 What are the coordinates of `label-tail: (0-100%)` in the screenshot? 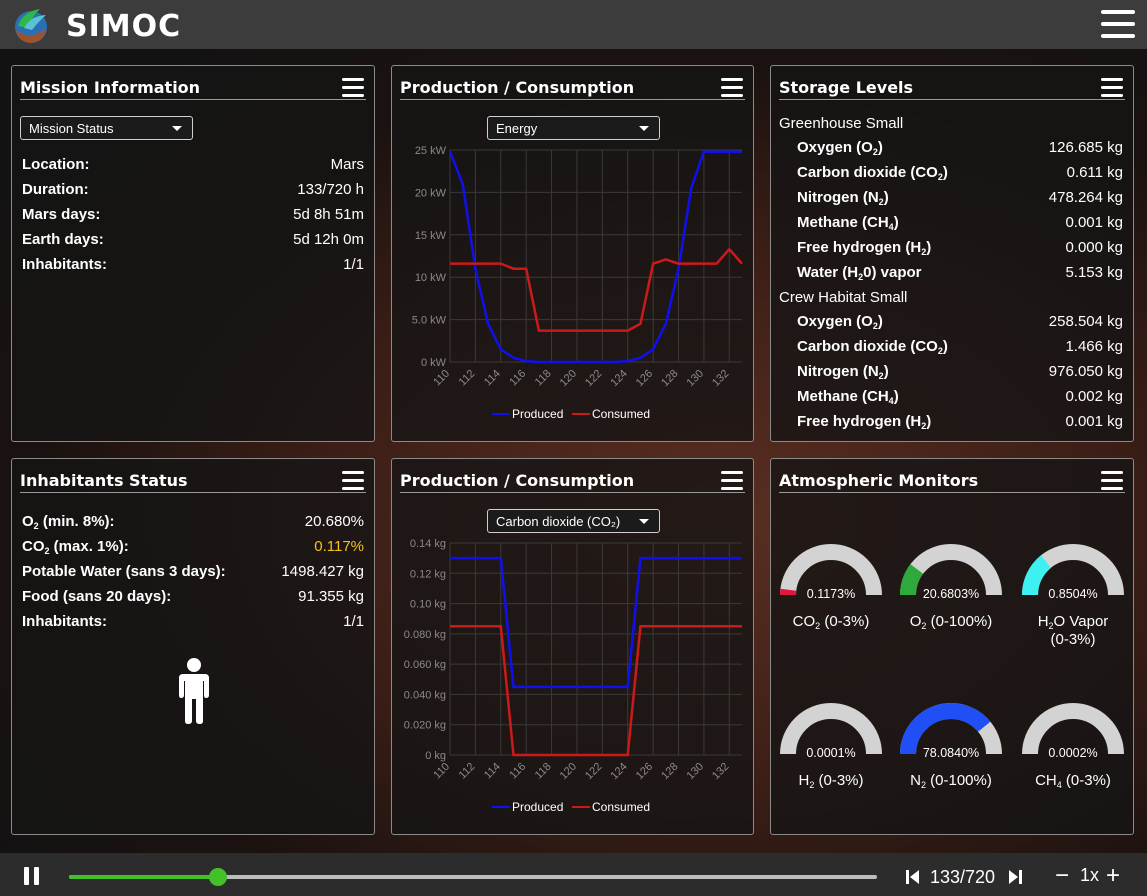 It's located at (959, 780).